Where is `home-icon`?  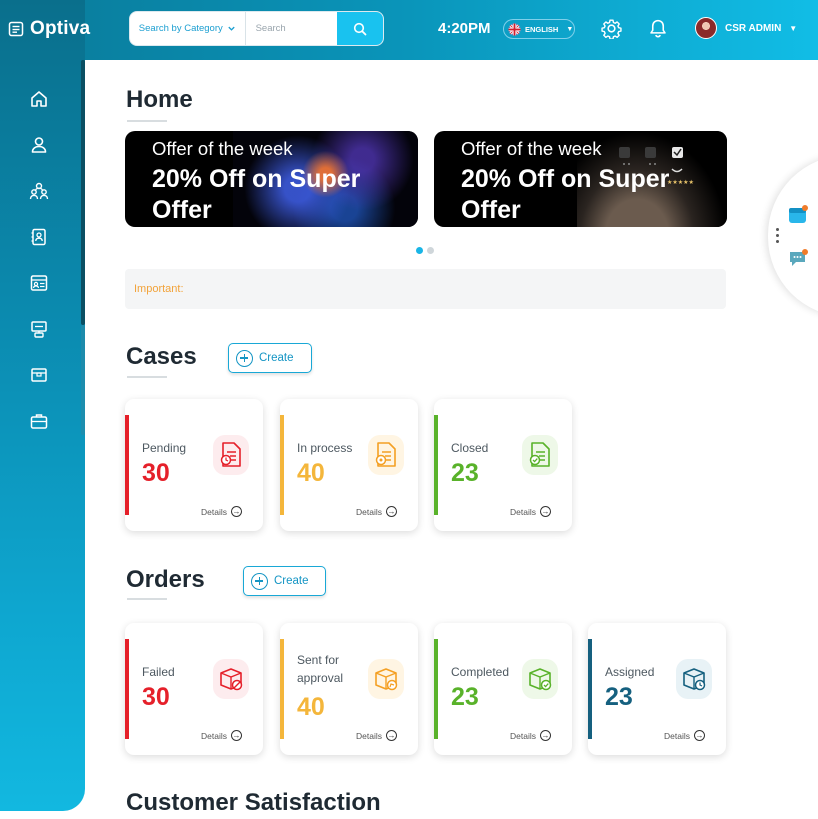
home-icon is located at coordinates (39, 99).